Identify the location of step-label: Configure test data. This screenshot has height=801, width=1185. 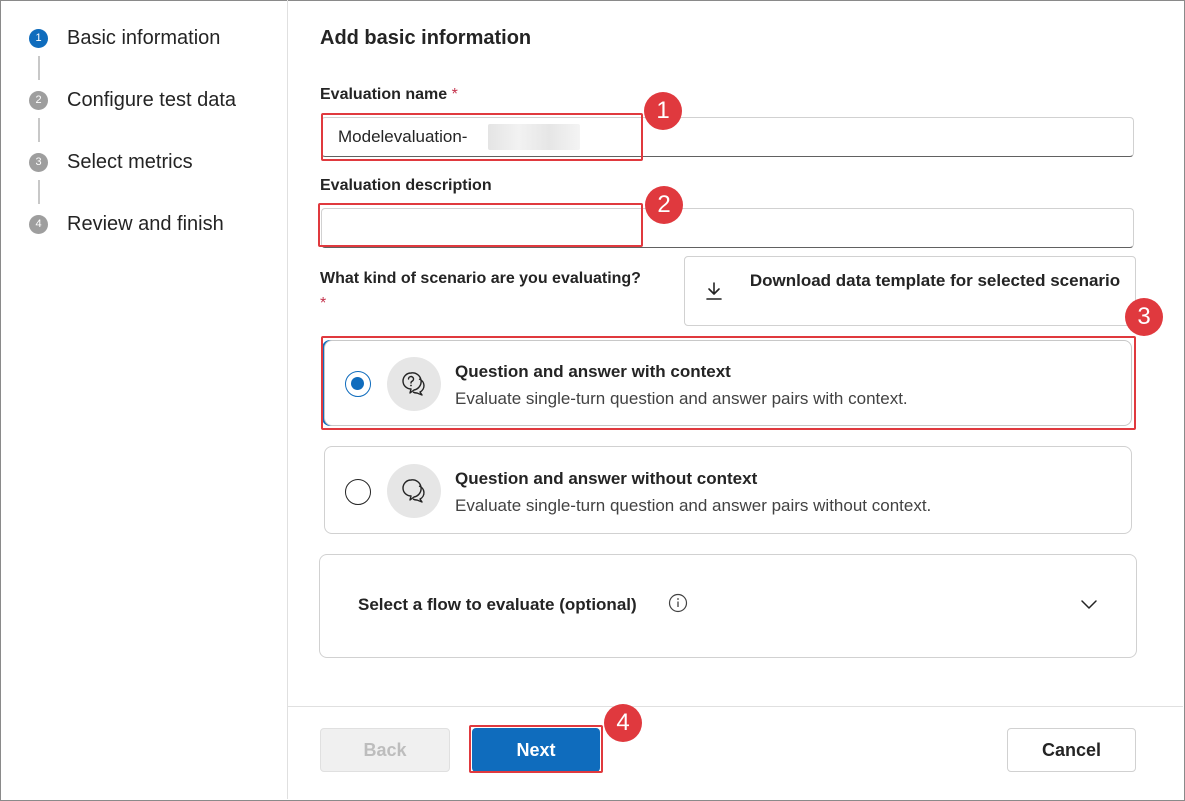
(151, 99).